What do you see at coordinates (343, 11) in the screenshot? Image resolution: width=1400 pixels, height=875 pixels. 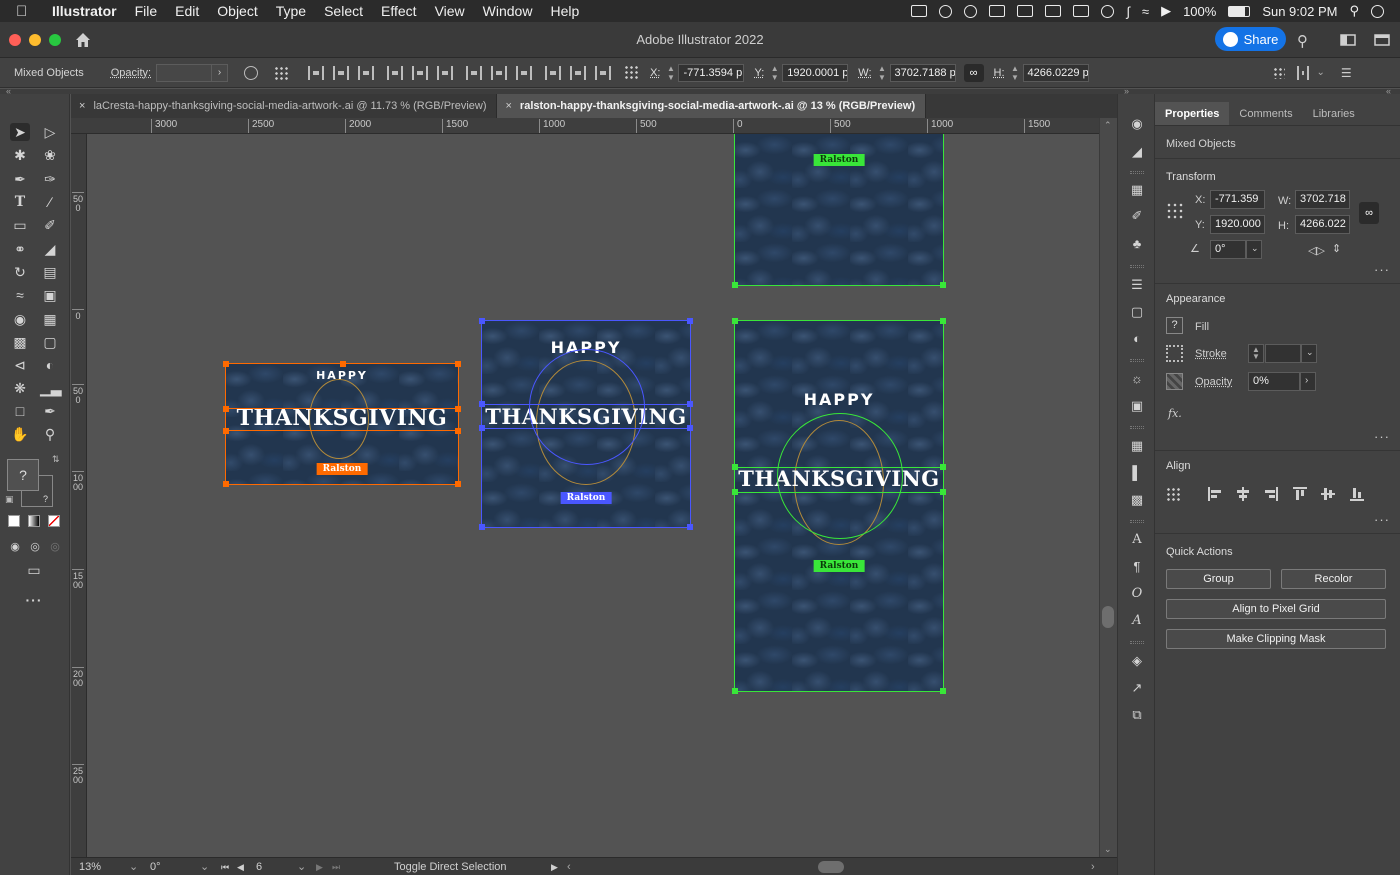 I see `menu-select: Select` at bounding box center [343, 11].